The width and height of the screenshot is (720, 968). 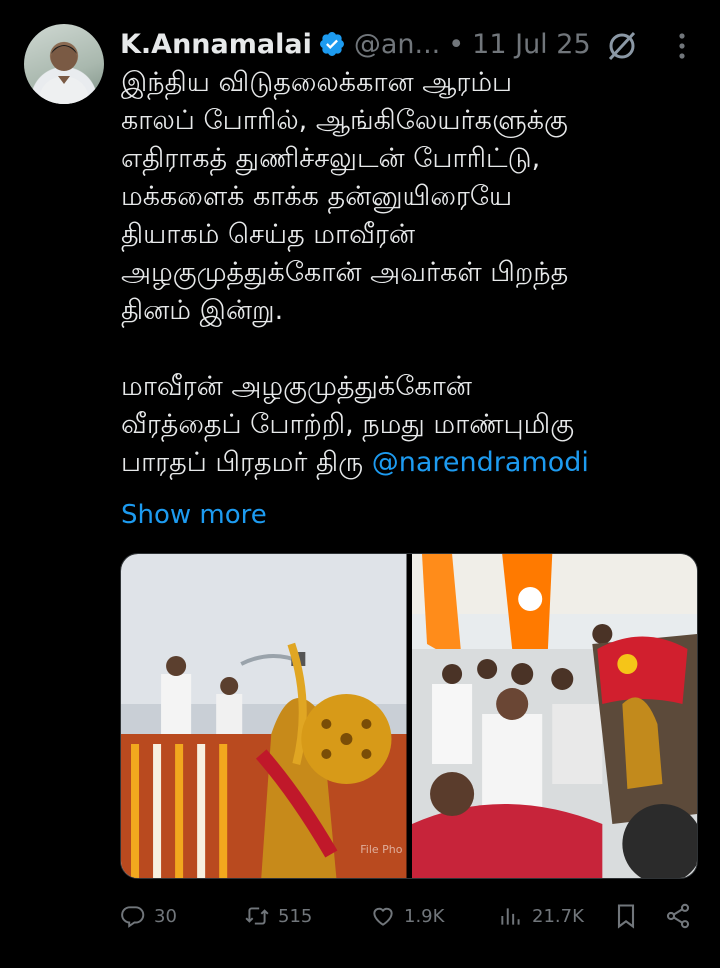 What do you see at coordinates (246, 462) in the screenshot?
I see `text-line-prefix: பாரதப் பிரதமர் திரு` at bounding box center [246, 462].